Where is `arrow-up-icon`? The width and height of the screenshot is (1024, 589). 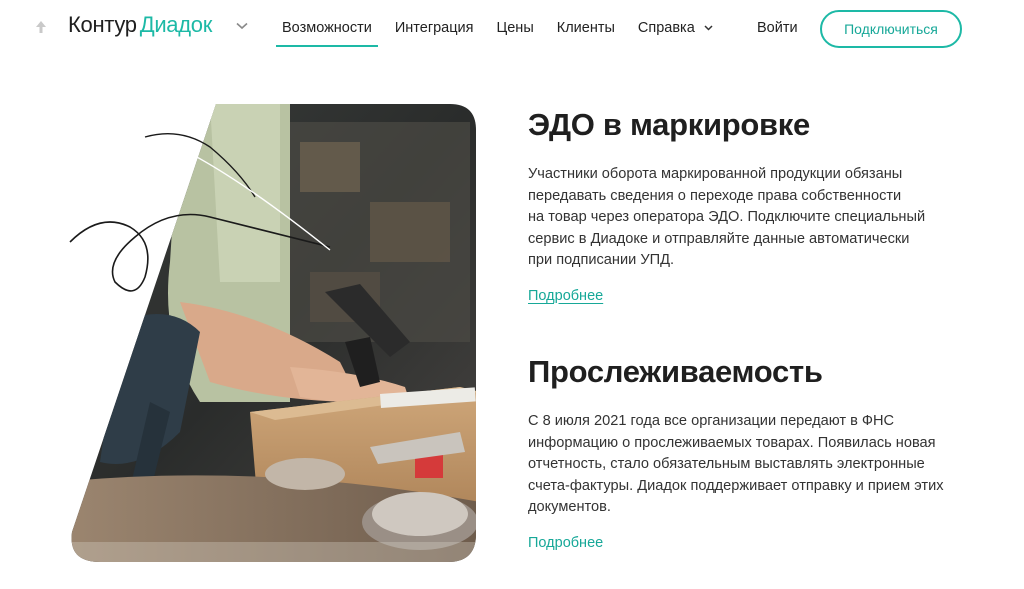
arrow-up-icon is located at coordinates (41, 27).